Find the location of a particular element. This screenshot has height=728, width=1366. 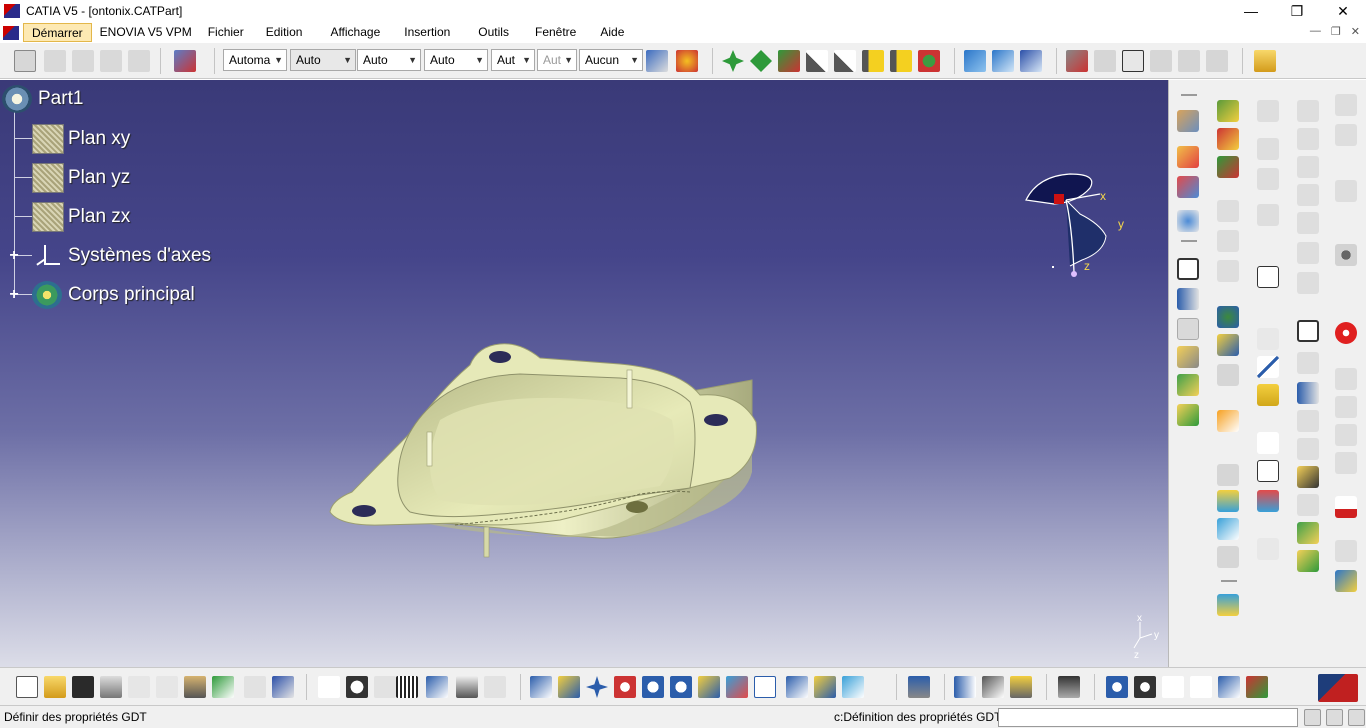

plane-system-icon is located at coordinates (1161, 61).